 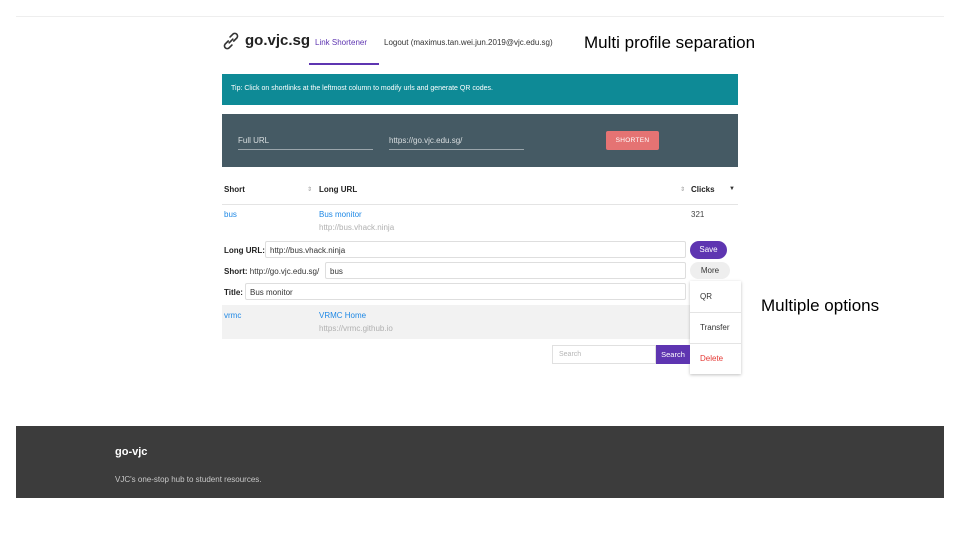 I want to click on full-url-input: Full URL, so click(x=305, y=142).